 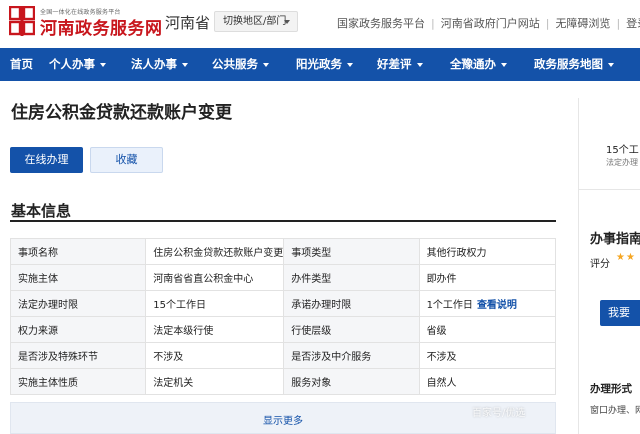 I want to click on link-login: 登录, so click(x=633, y=23).